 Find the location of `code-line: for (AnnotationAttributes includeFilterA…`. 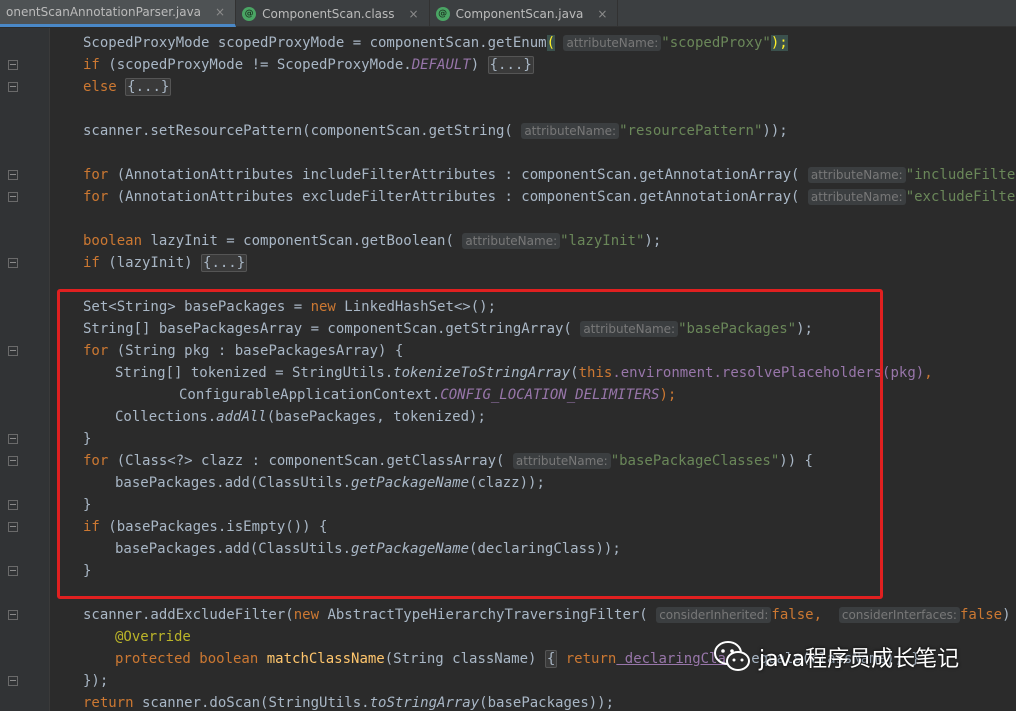

code-line: for (AnnotationAttributes includeFilterA… is located at coordinates (549, 175).